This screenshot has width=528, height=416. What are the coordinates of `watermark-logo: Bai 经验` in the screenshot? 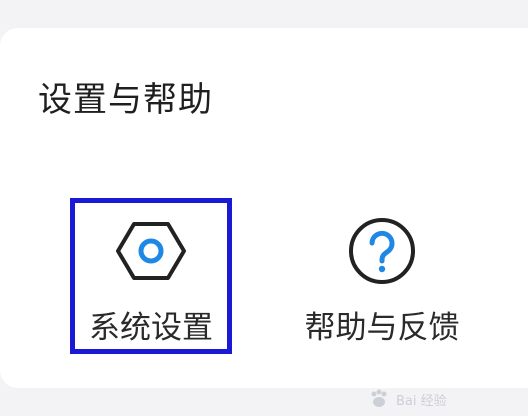 It's located at (443, 399).